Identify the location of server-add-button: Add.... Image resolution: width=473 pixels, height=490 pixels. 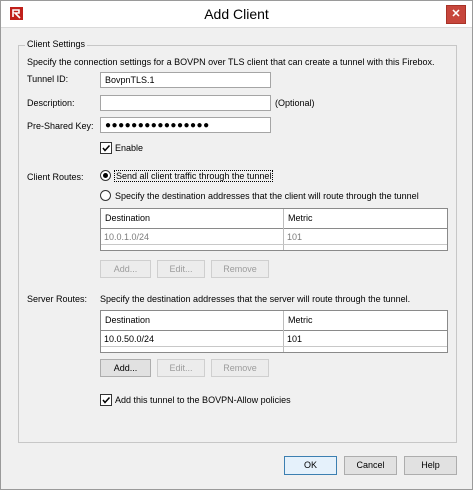
(125, 368).